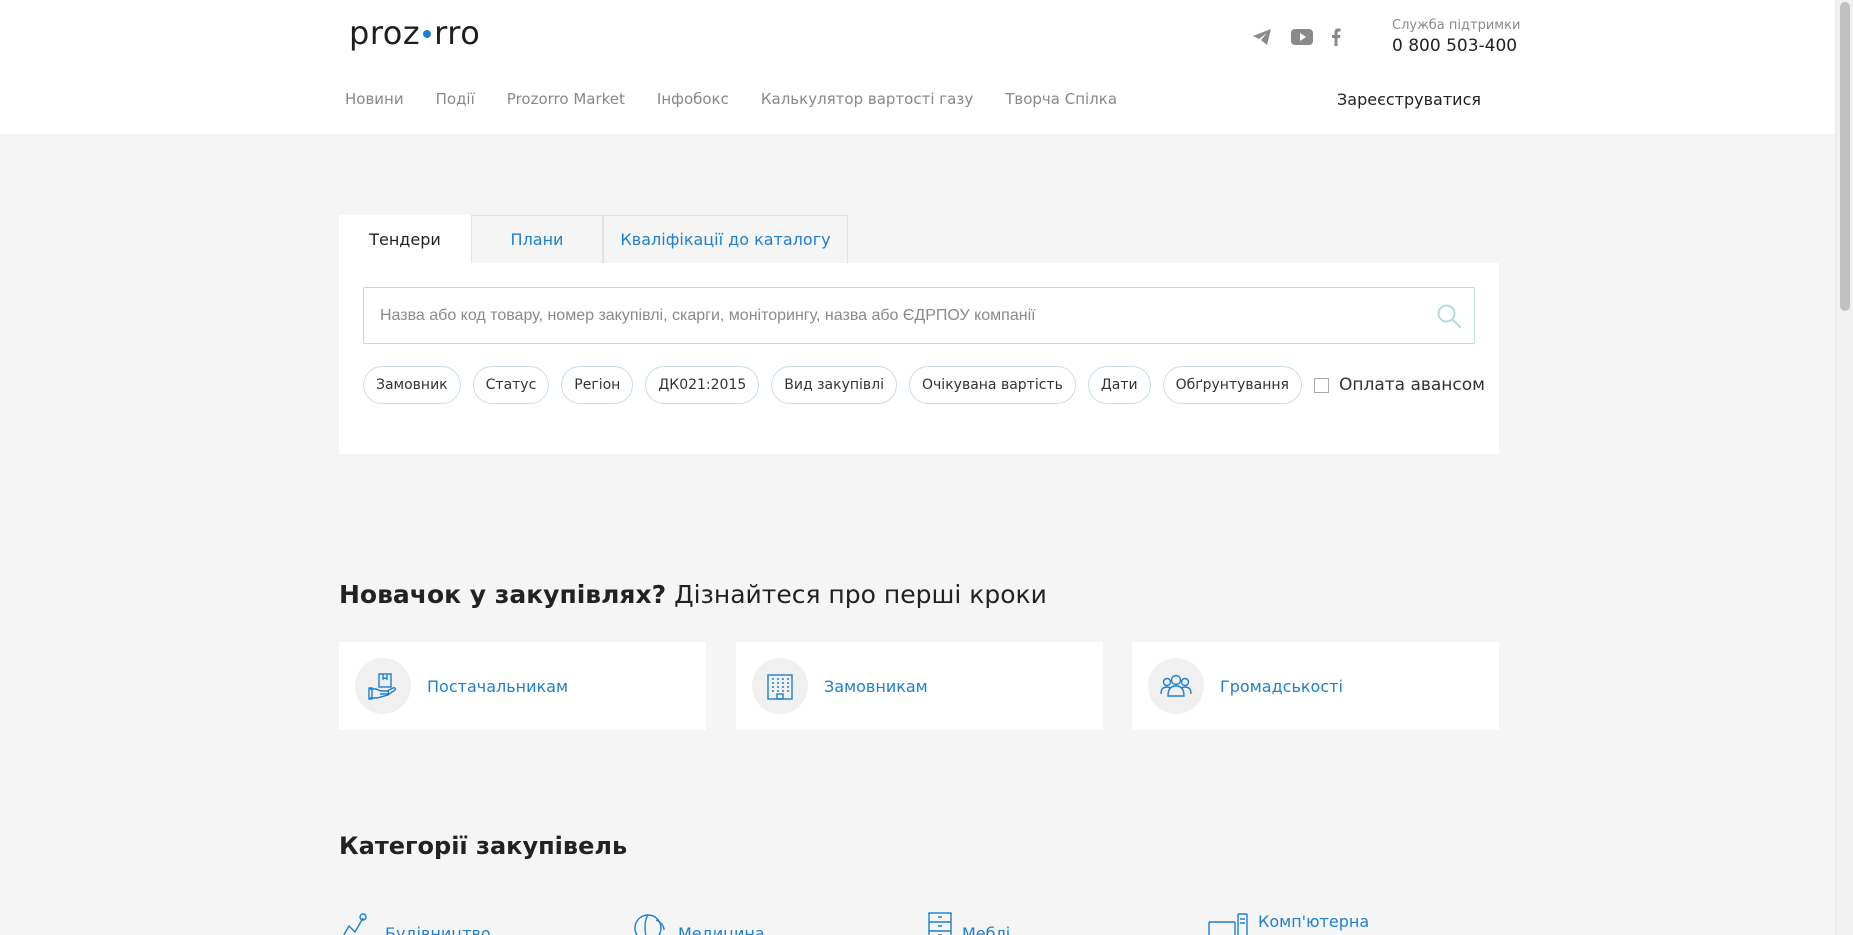 This screenshot has width=1853, height=935. I want to click on tab-tenders: Тендери, so click(405, 239).